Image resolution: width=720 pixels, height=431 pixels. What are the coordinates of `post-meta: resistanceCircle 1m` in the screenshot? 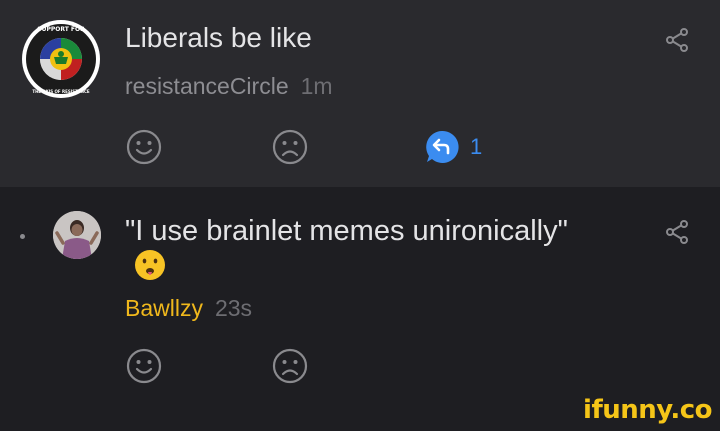 It's located at (229, 86).